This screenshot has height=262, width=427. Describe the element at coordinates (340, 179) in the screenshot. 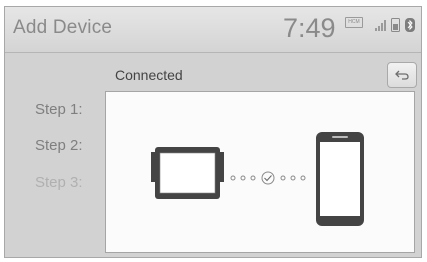

I see `smartphone-icon` at that location.